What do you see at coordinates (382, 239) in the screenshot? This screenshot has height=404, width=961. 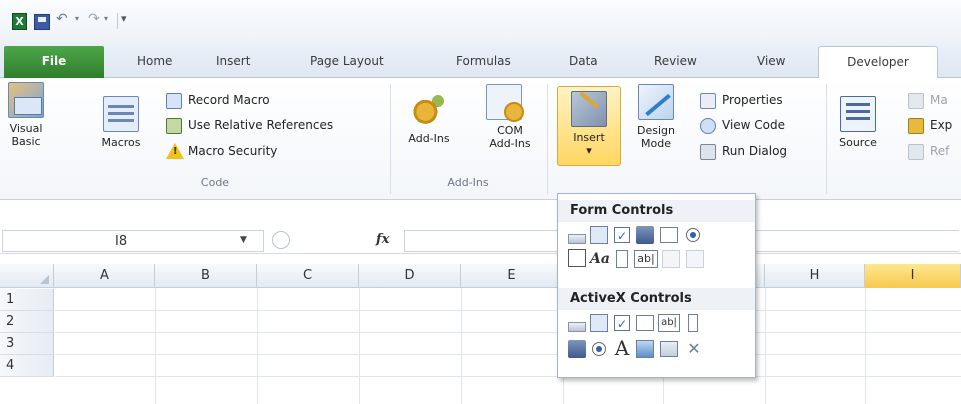 I see `insert-function-icon: fx` at bounding box center [382, 239].